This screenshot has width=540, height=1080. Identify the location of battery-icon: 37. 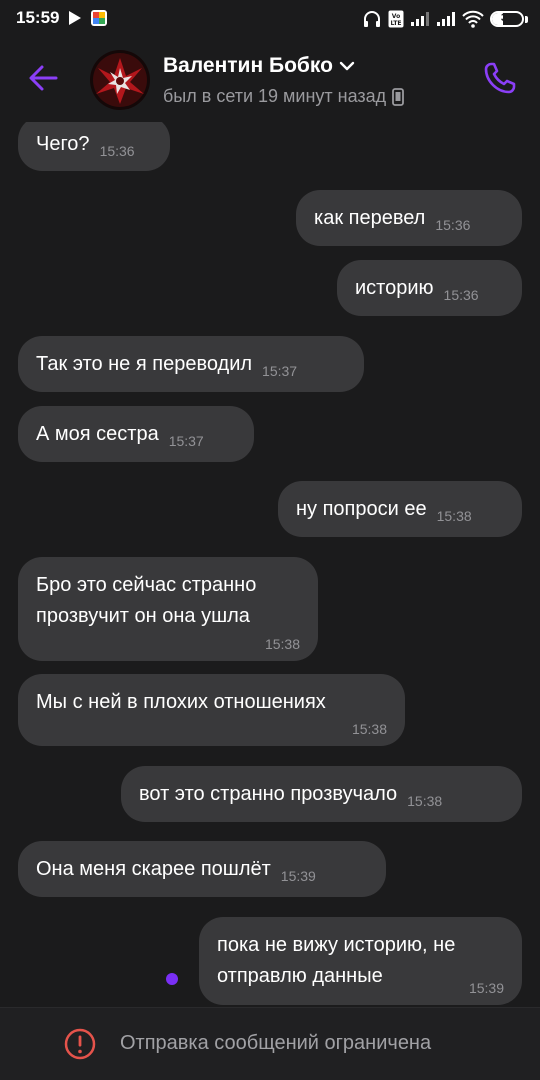
(507, 19).